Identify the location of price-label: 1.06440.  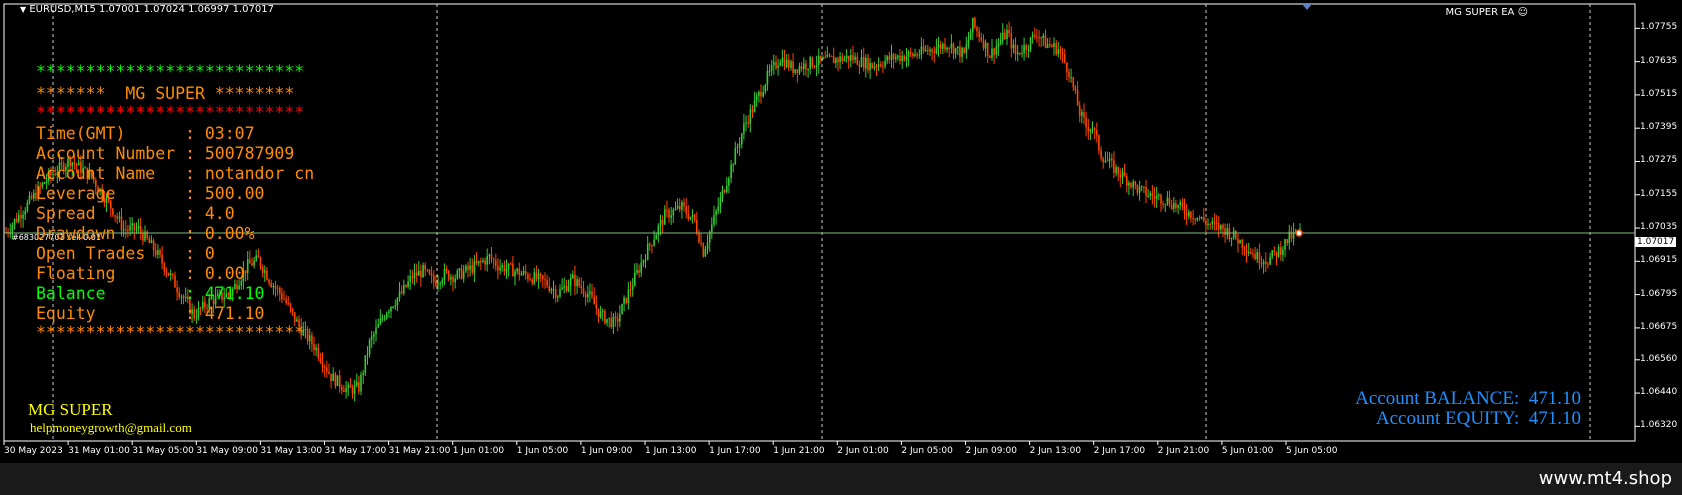
(1659, 392).